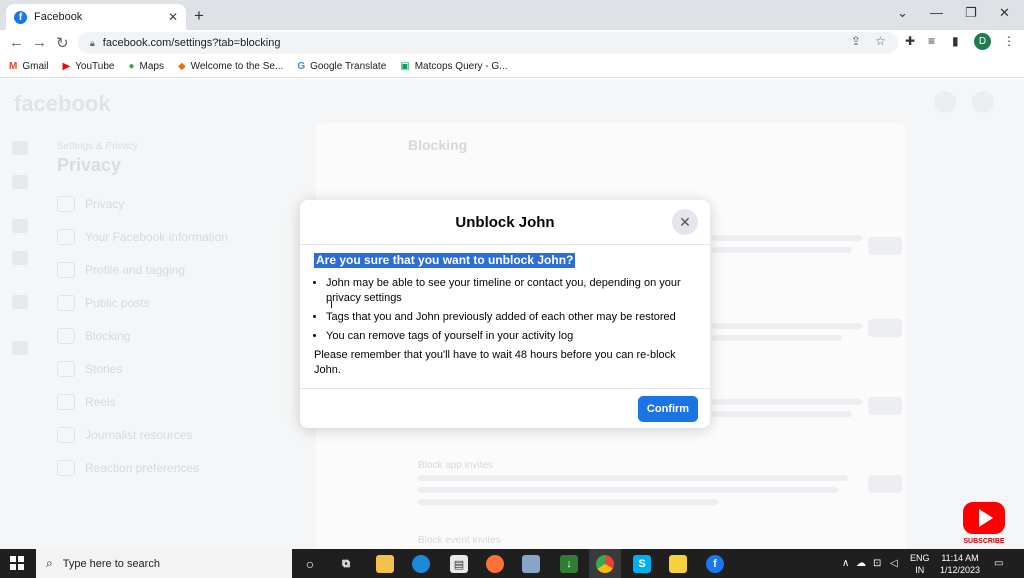 Image resolution: width=1024 pixels, height=578 pixels. Describe the element at coordinates (301, 66) in the screenshot. I see `google-translate-icon: G` at that location.